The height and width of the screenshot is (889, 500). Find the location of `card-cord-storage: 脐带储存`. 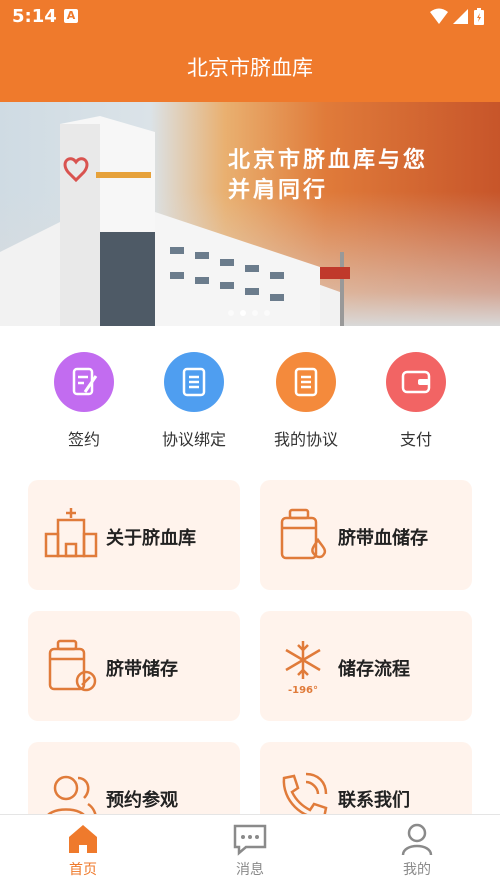

card-cord-storage: 脐带储存 is located at coordinates (134, 666).